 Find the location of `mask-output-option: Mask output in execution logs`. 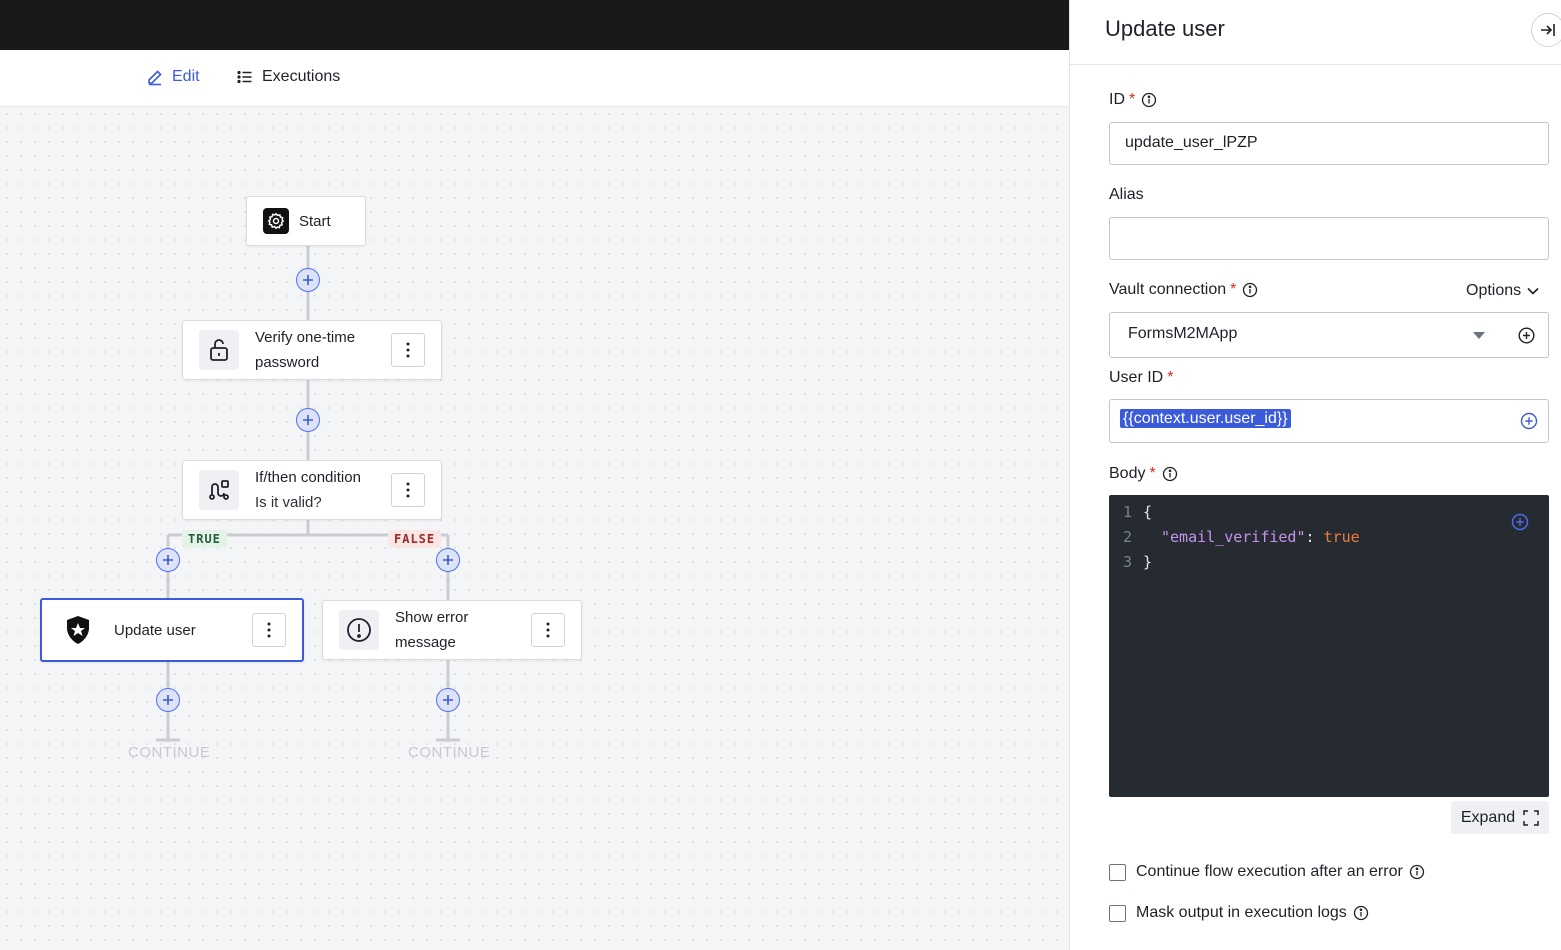

mask-output-option: Mask output in execution logs is located at coordinates (1239, 913).